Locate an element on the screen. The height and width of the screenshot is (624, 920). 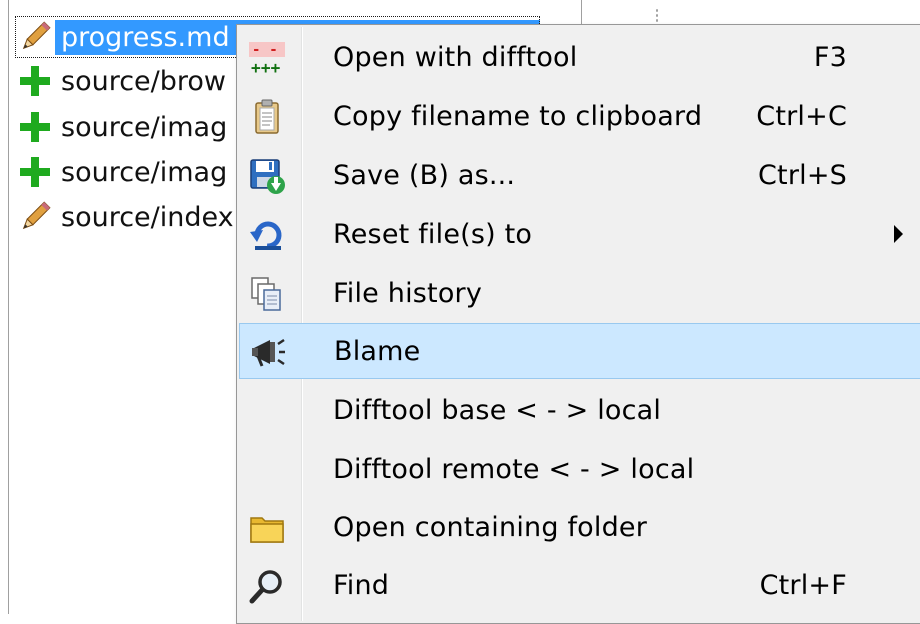
menu-item-label: Blame is located at coordinates (377, 351).